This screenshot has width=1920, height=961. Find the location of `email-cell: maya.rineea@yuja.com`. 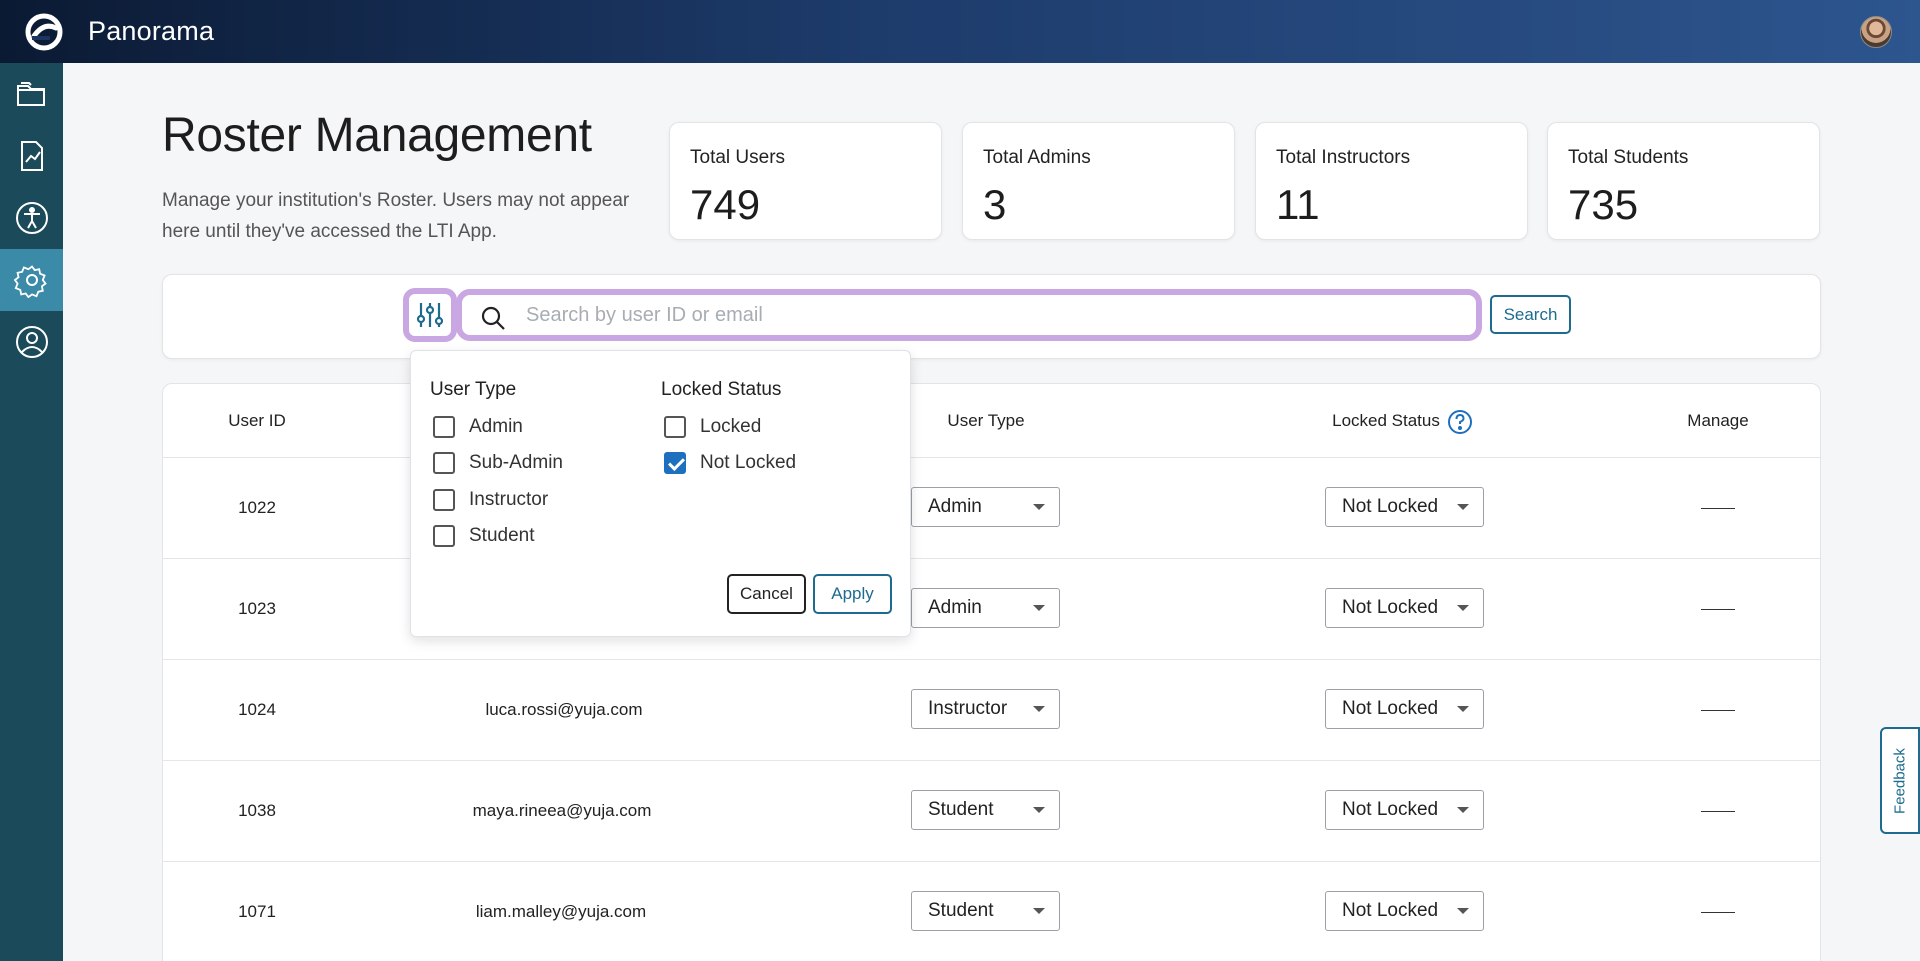

email-cell: maya.rineea@yuja.com is located at coordinates (562, 810).